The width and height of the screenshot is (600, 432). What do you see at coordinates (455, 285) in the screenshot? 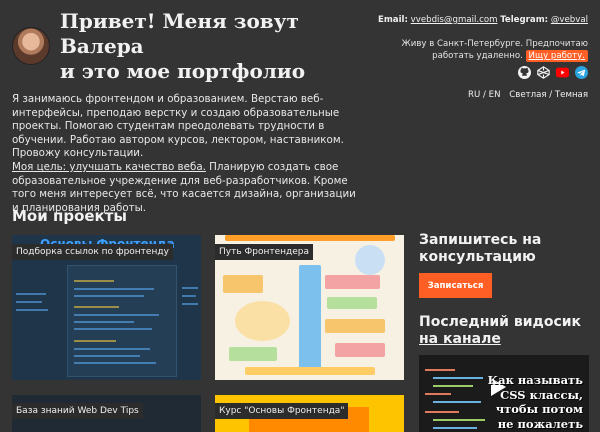
I see `signup-button: Записаться` at bounding box center [455, 285].